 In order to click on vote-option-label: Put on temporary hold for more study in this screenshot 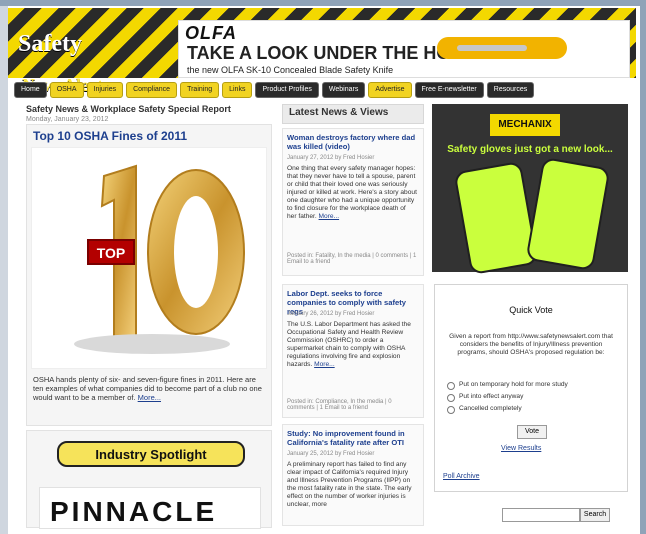, I will do `click(513, 384)`.